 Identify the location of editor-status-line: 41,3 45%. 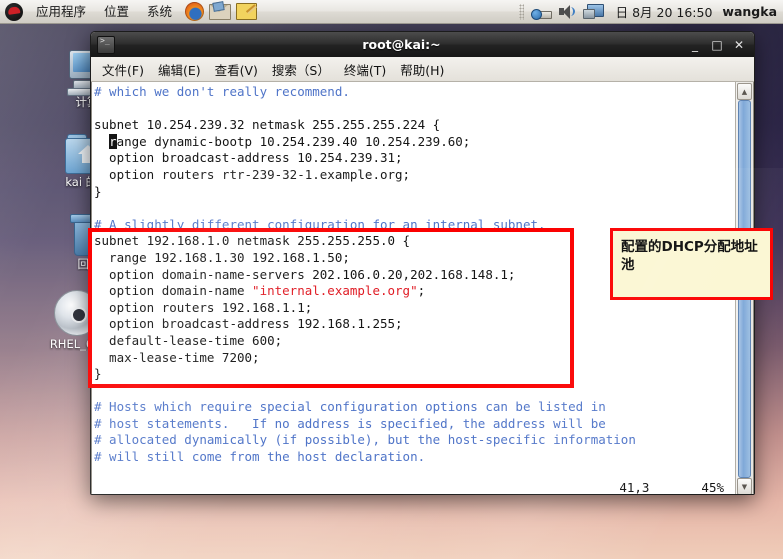
(414, 486).